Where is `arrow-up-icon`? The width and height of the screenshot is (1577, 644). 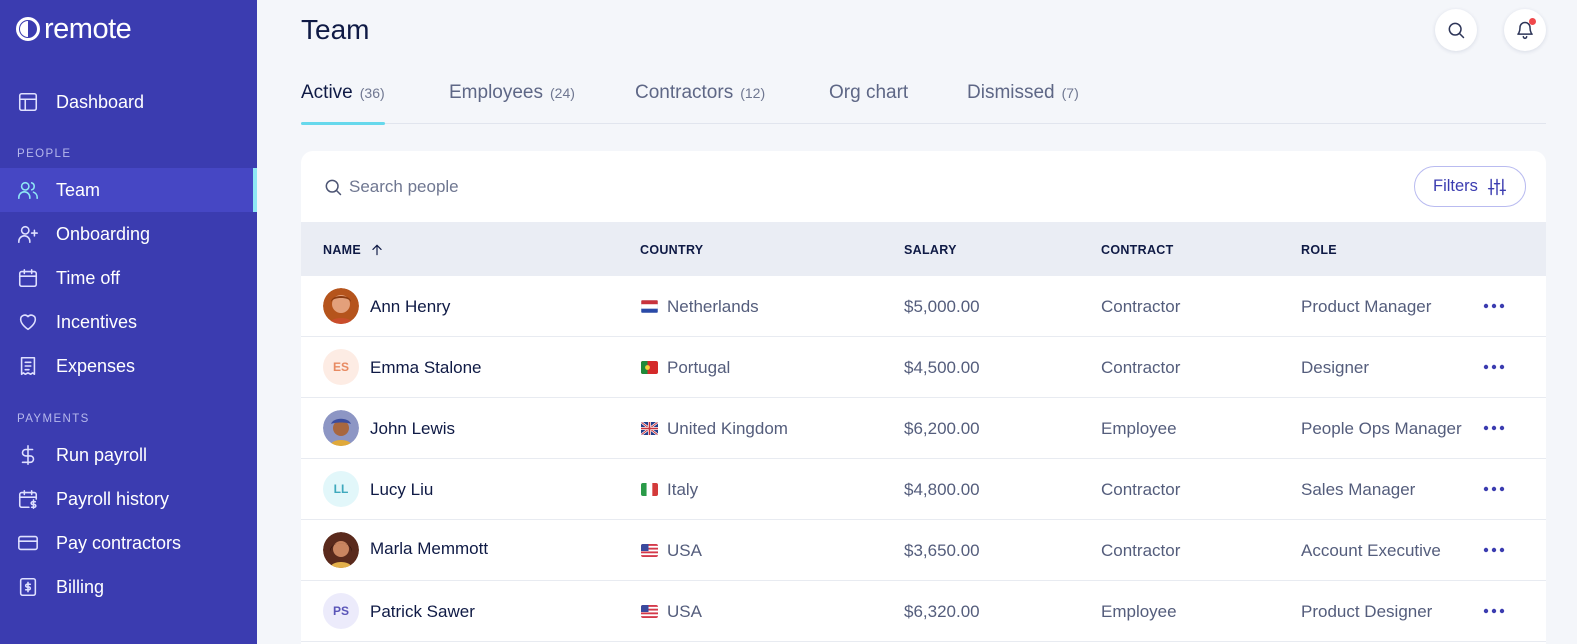
arrow-up-icon is located at coordinates (377, 250).